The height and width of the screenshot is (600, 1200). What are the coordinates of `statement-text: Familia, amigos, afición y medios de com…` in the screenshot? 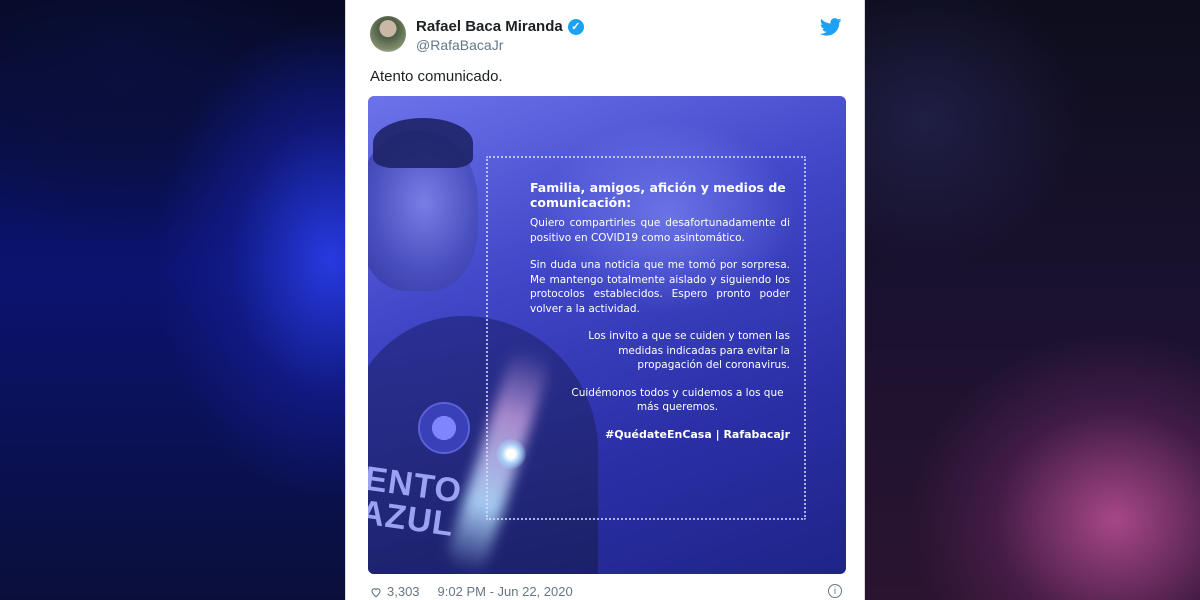 It's located at (660, 310).